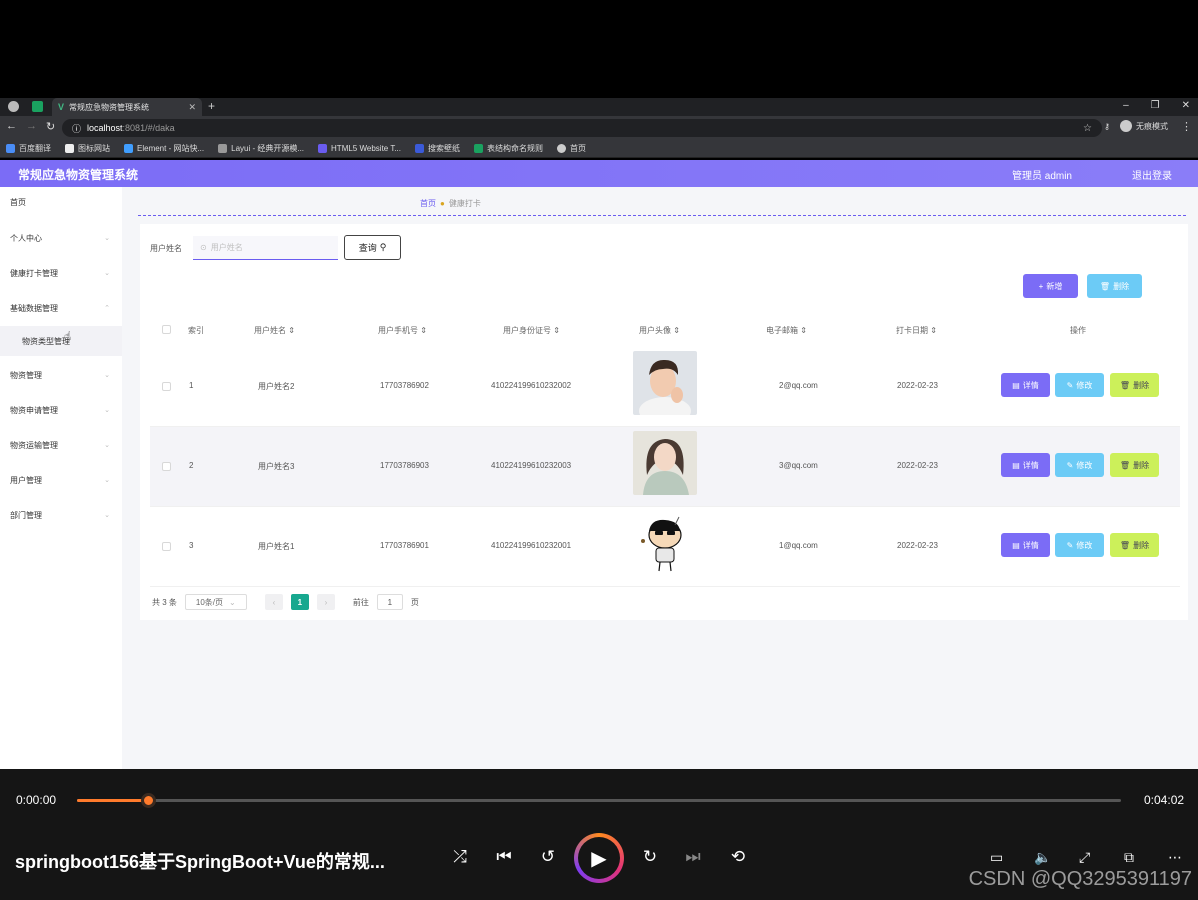  What do you see at coordinates (164, 602) in the screenshot?
I see `pagination-total: 共 3 条` at bounding box center [164, 602].